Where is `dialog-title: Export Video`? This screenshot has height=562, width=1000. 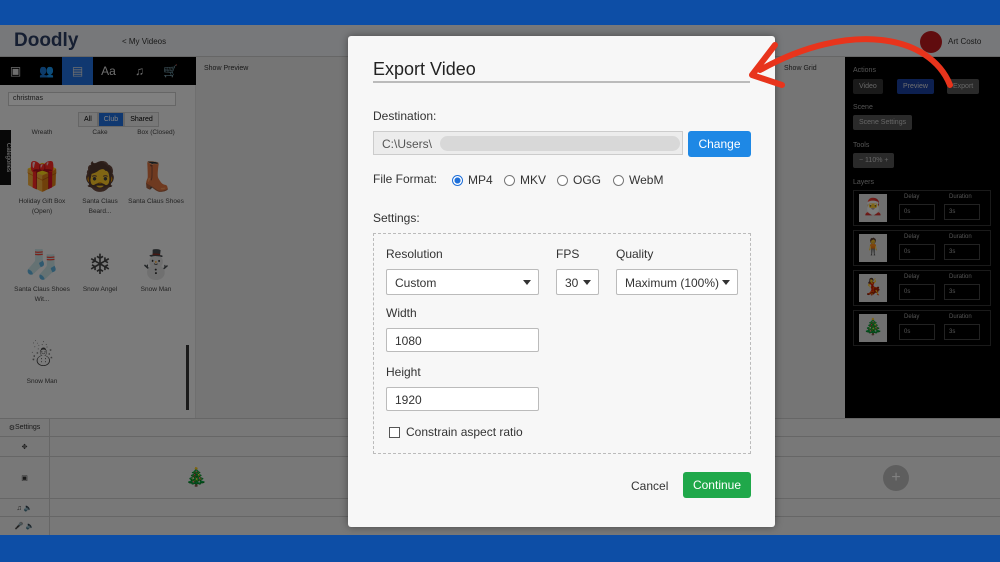
dialog-title: Export Video is located at coordinates (424, 69).